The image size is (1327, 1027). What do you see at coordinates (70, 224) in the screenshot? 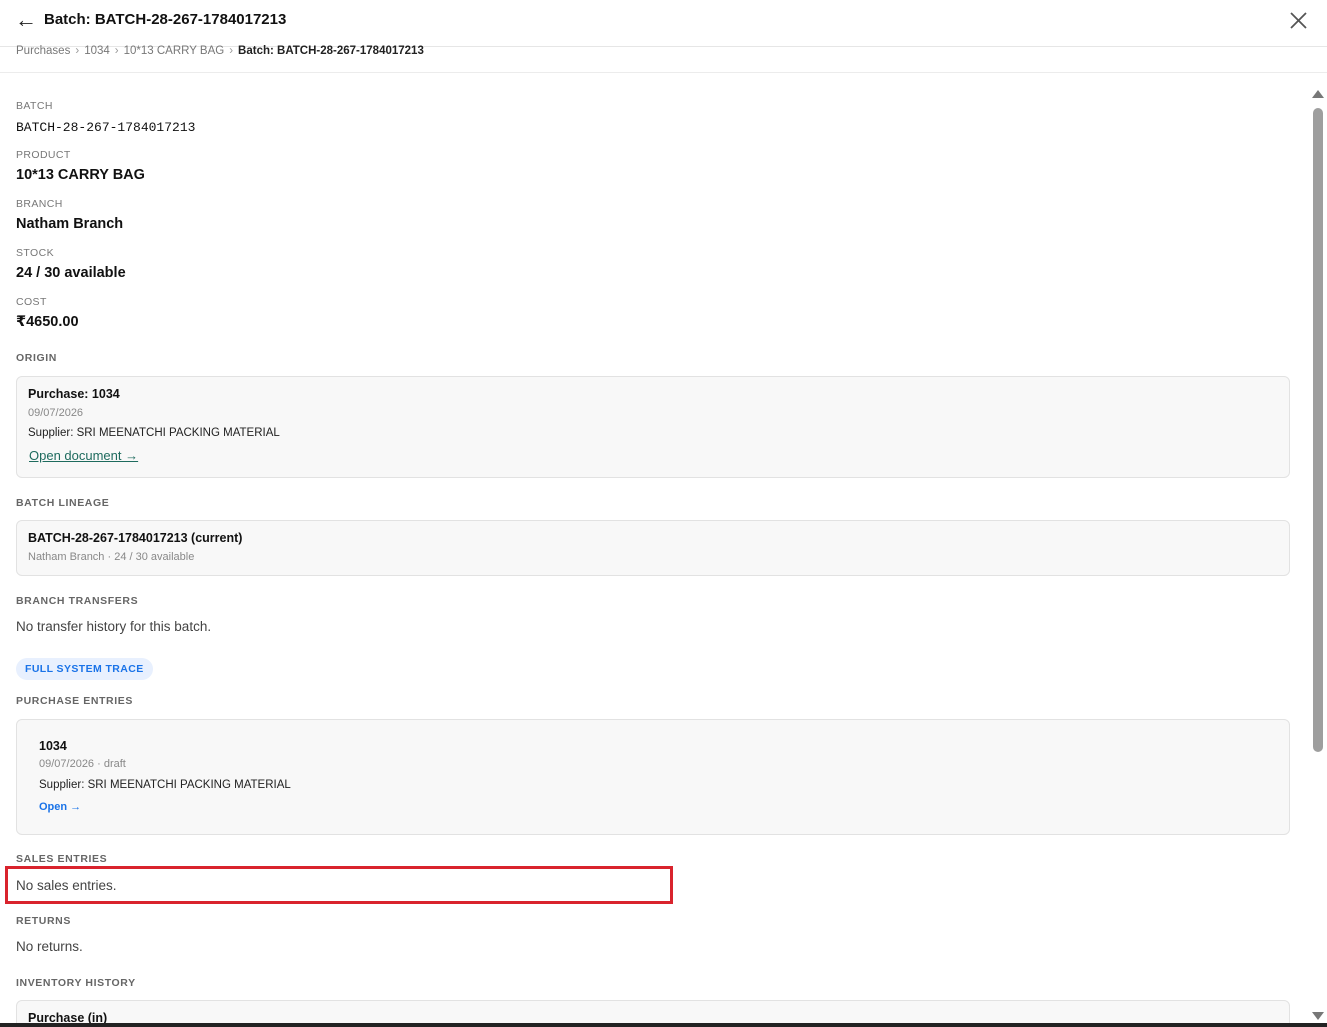
I see `branch-value: Natham Branch` at bounding box center [70, 224].